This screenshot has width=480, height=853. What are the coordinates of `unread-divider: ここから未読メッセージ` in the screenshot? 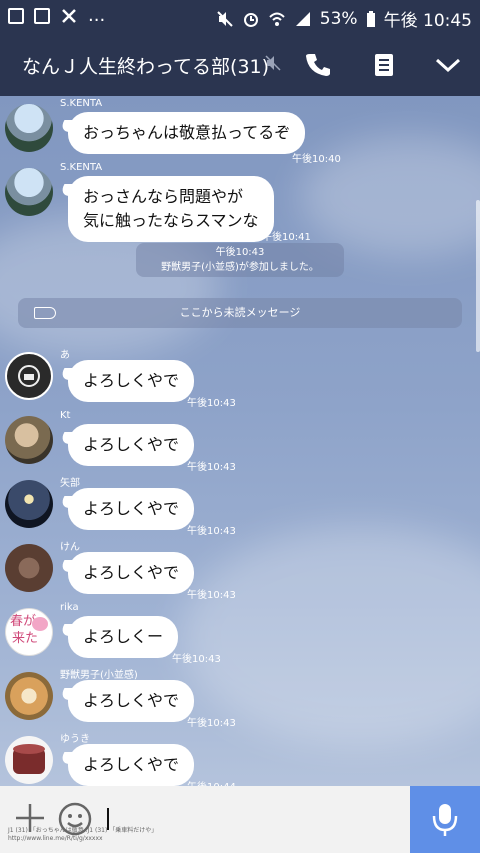 It's located at (240, 313).